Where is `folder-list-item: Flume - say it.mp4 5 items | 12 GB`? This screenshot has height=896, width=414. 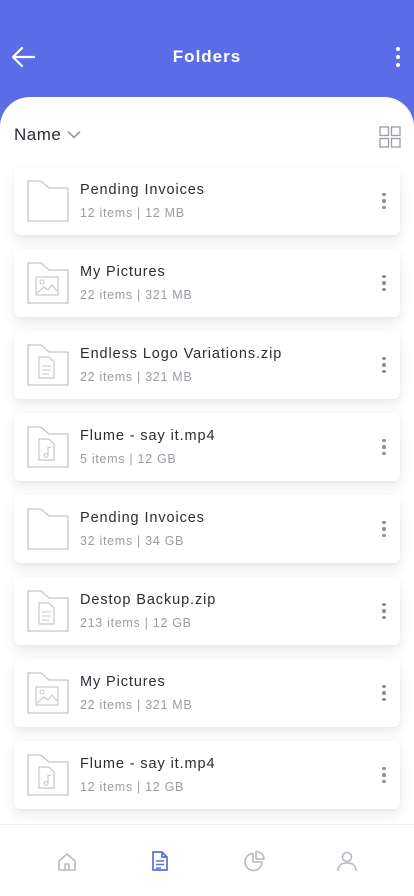 folder-list-item: Flume - say it.mp4 5 items | 12 GB is located at coordinates (207, 447).